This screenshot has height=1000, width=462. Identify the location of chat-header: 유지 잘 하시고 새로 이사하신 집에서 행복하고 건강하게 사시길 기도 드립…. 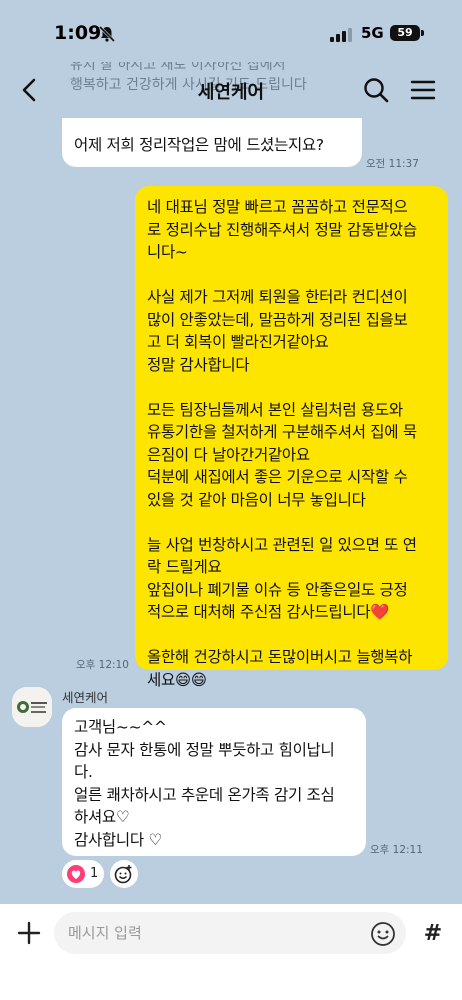
(231, 87).